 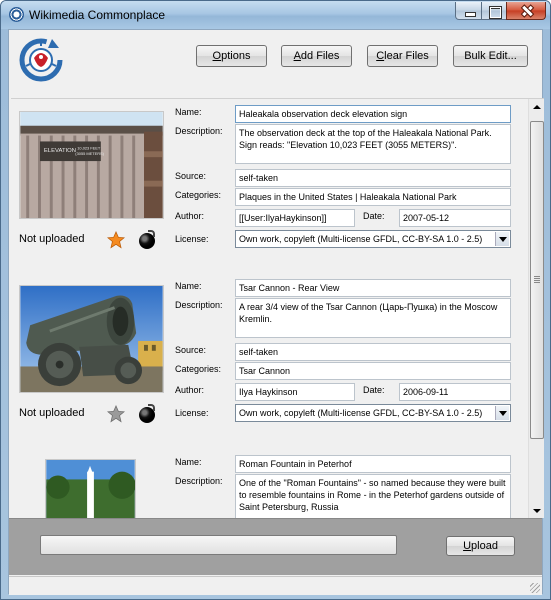 What do you see at coordinates (16, 14) in the screenshot?
I see `app-icon` at bounding box center [16, 14].